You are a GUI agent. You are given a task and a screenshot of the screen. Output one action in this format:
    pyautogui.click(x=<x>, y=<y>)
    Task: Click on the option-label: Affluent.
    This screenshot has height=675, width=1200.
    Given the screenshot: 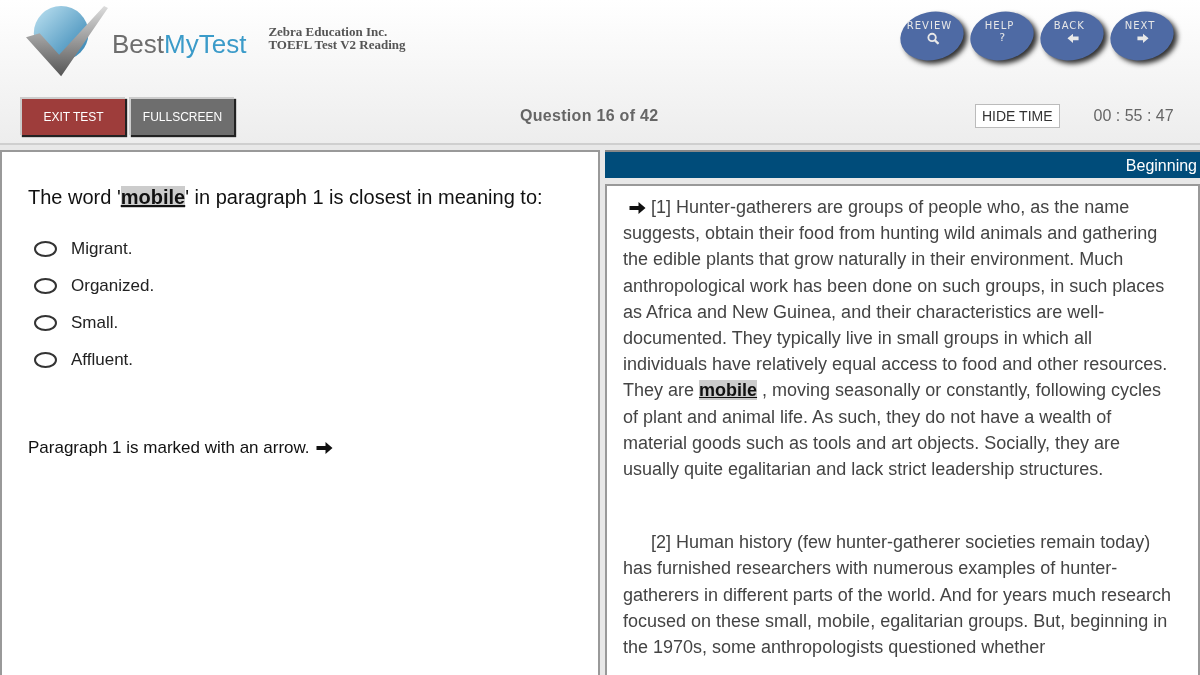 What is the action you would take?
    pyautogui.click(x=102, y=360)
    